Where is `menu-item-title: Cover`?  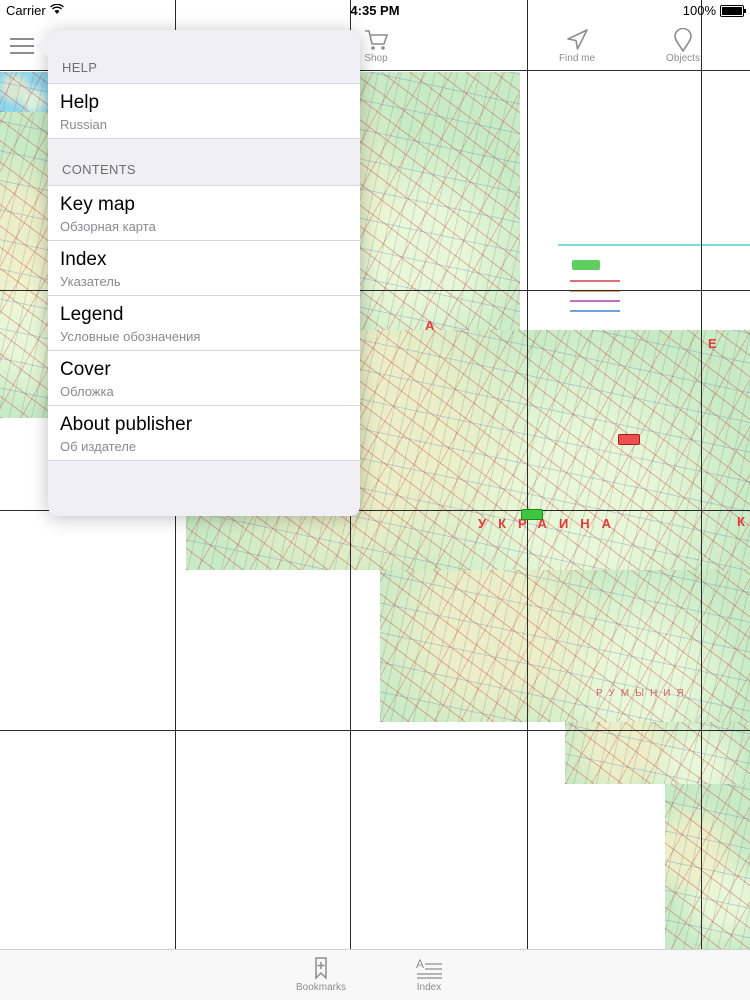
menu-item-title: Cover is located at coordinates (85, 369).